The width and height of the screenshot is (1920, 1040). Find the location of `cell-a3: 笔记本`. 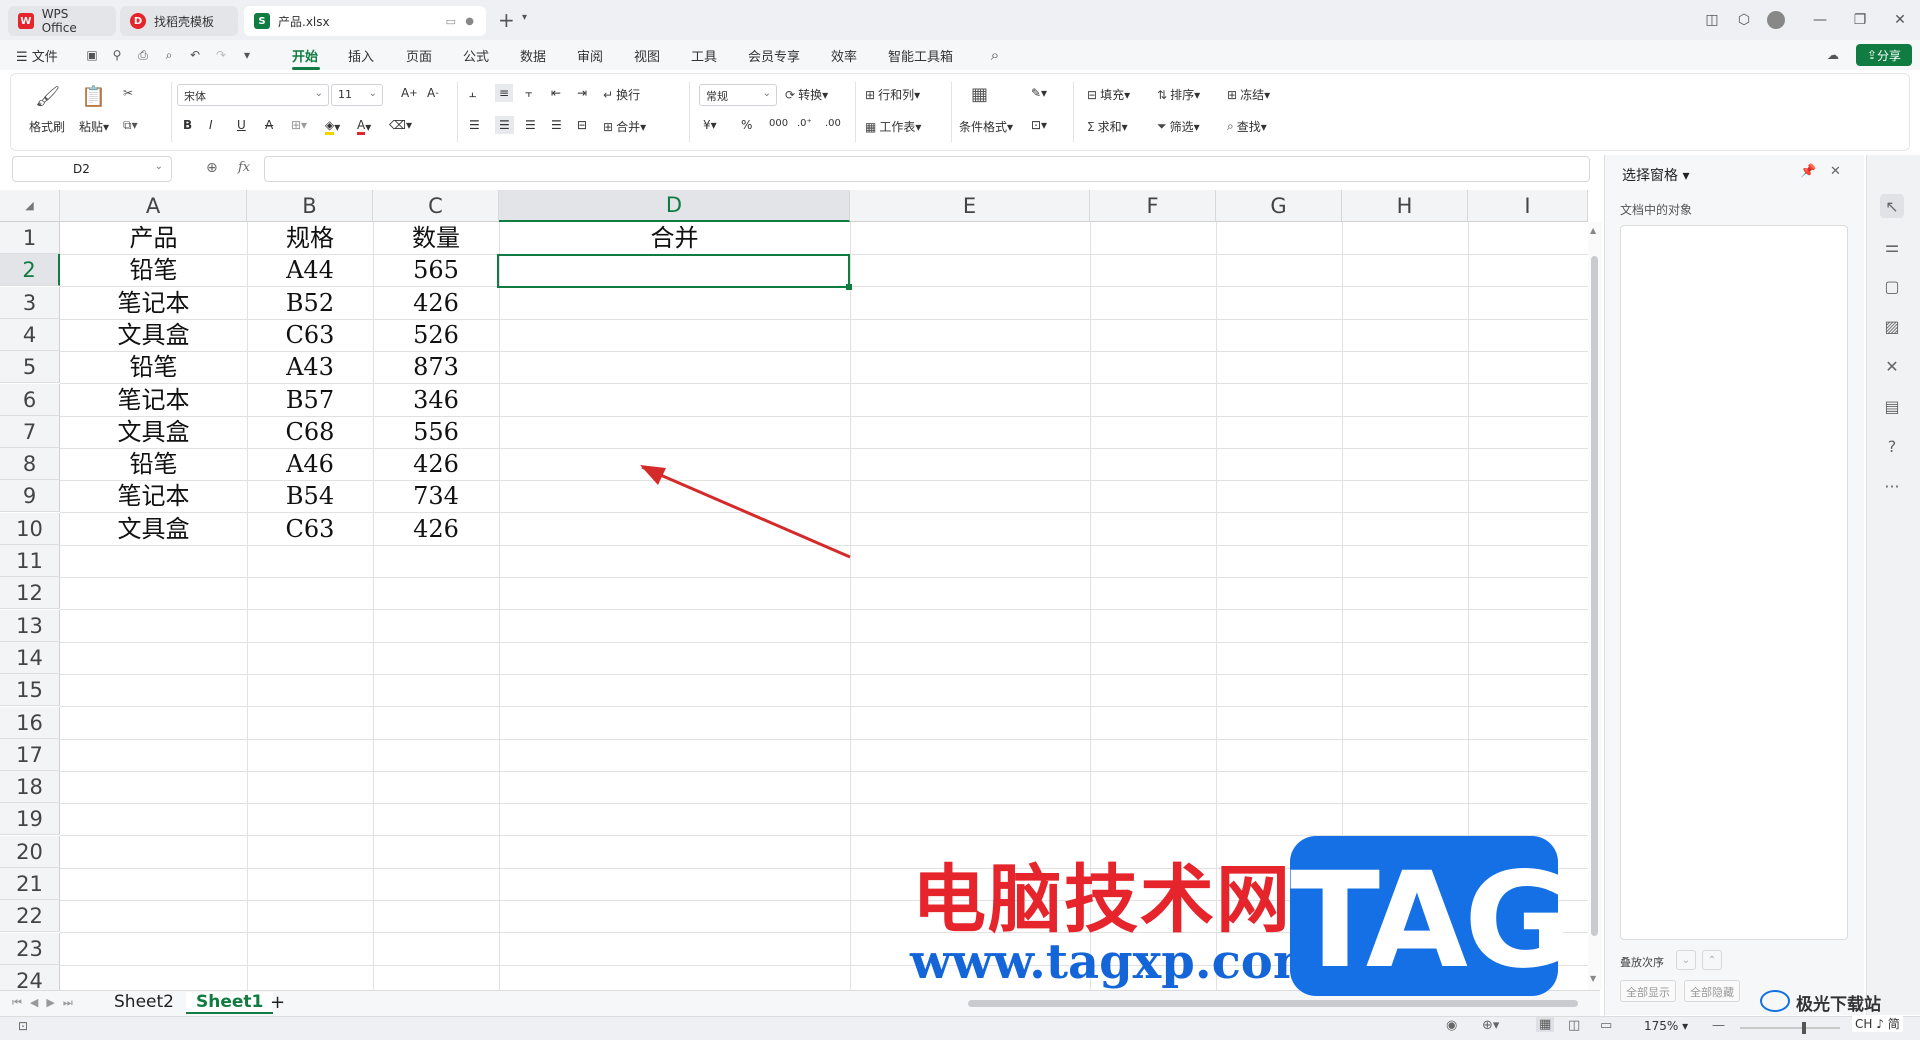

cell-a3: 笔记本 is located at coordinates (153, 303).